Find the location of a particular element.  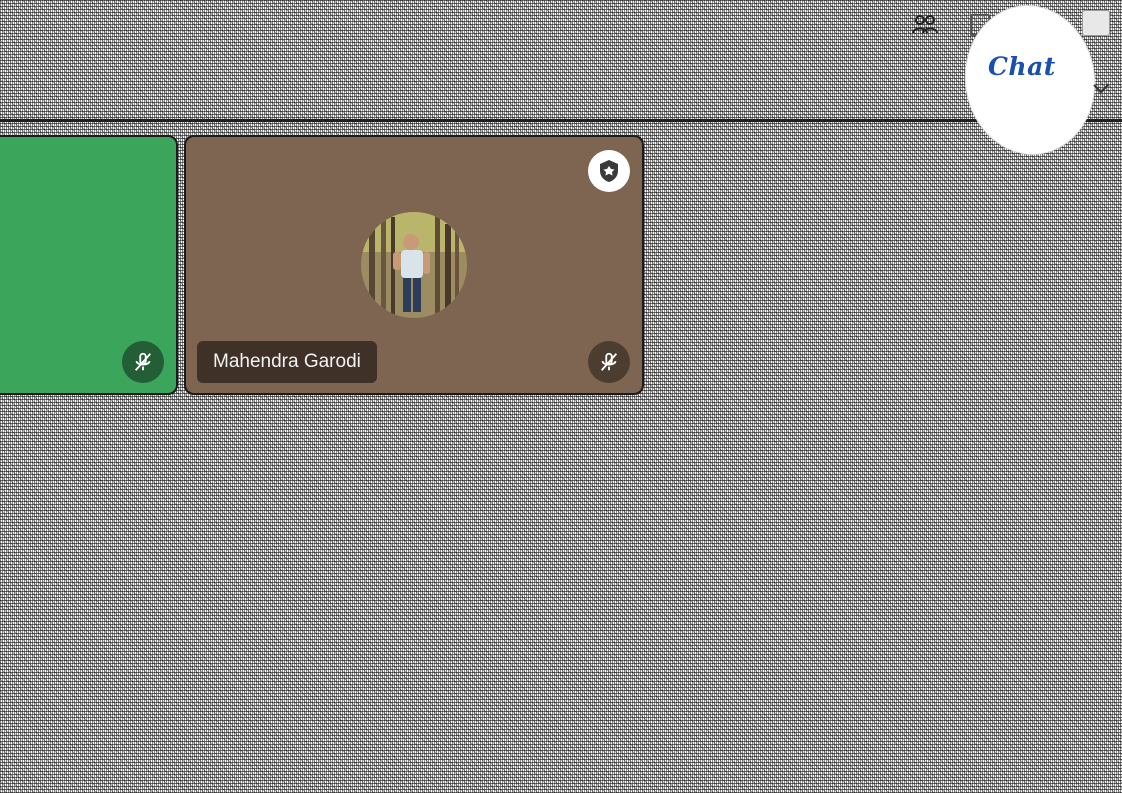

avatar is located at coordinates (414, 265).